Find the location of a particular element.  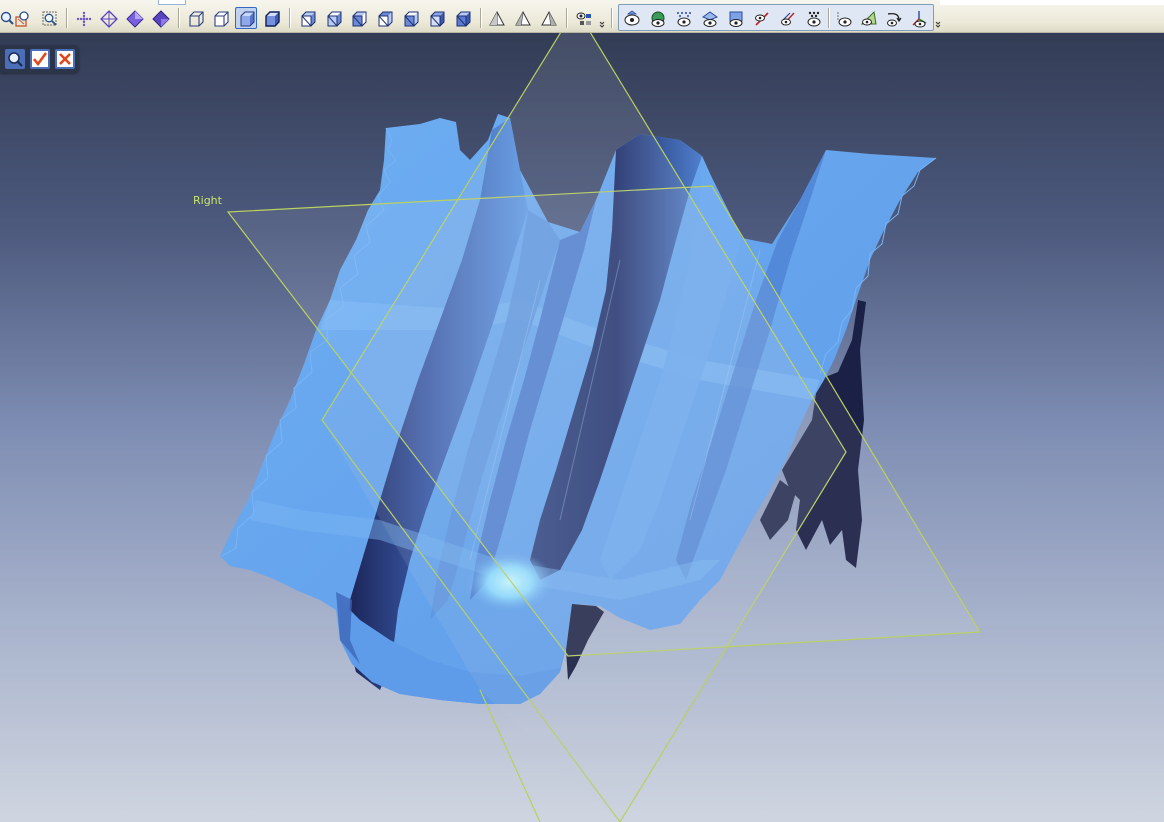

hidden-line-box-icon is located at coordinates (220, 18).